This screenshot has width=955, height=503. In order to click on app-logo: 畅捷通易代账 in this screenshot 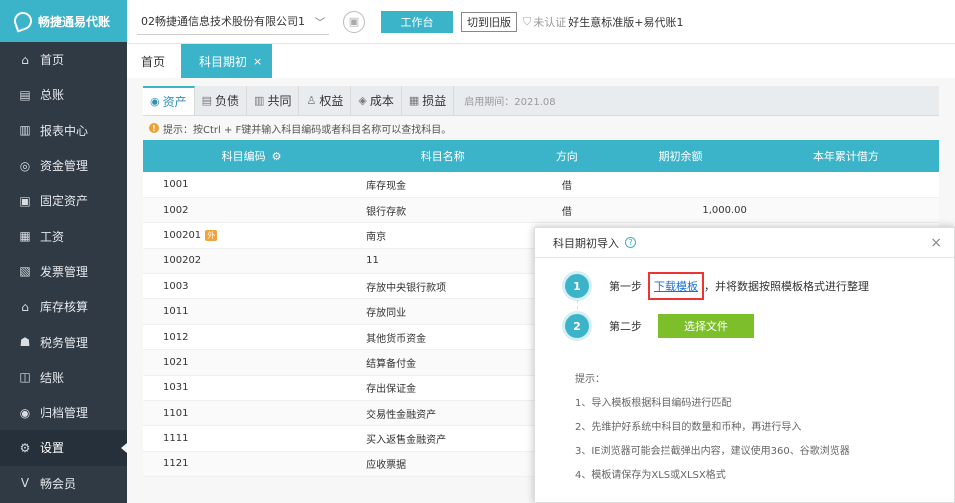, I will do `click(63, 21)`.